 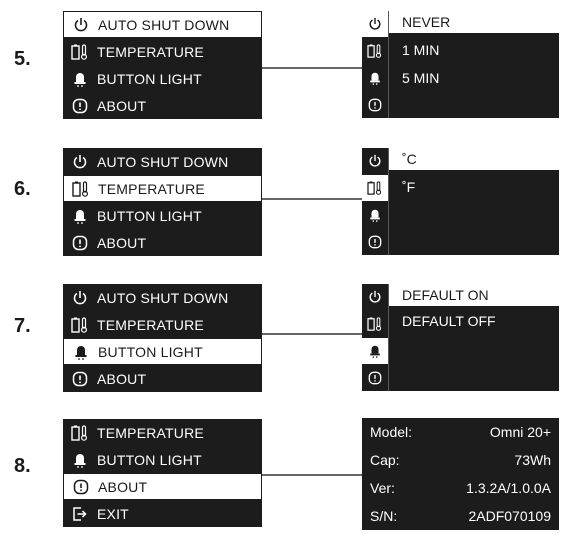 I want to click on submenu-button-light: DEFAULT ON DEFAULT OFF, so click(x=460, y=337).